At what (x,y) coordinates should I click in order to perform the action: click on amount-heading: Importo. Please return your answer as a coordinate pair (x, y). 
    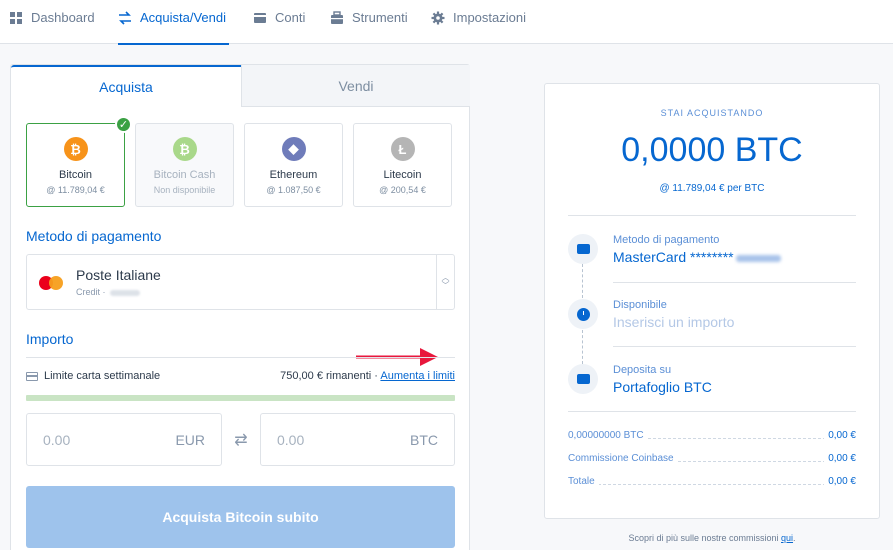
    Looking at the image, I should click on (50, 339).